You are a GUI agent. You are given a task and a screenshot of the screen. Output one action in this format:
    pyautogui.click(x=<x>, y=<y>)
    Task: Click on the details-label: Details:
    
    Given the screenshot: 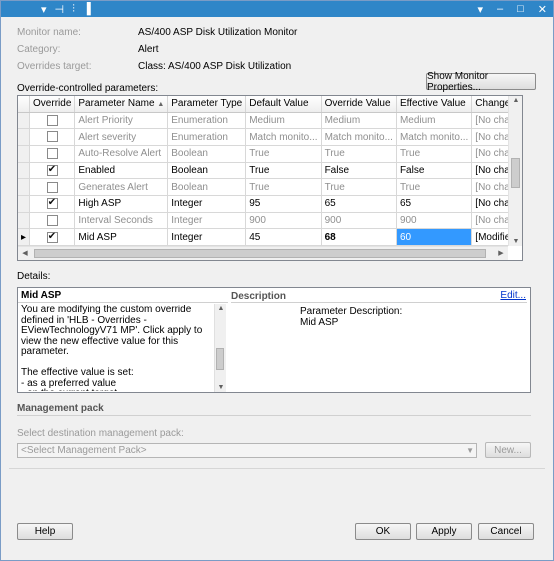 What is the action you would take?
    pyautogui.click(x=34, y=276)
    